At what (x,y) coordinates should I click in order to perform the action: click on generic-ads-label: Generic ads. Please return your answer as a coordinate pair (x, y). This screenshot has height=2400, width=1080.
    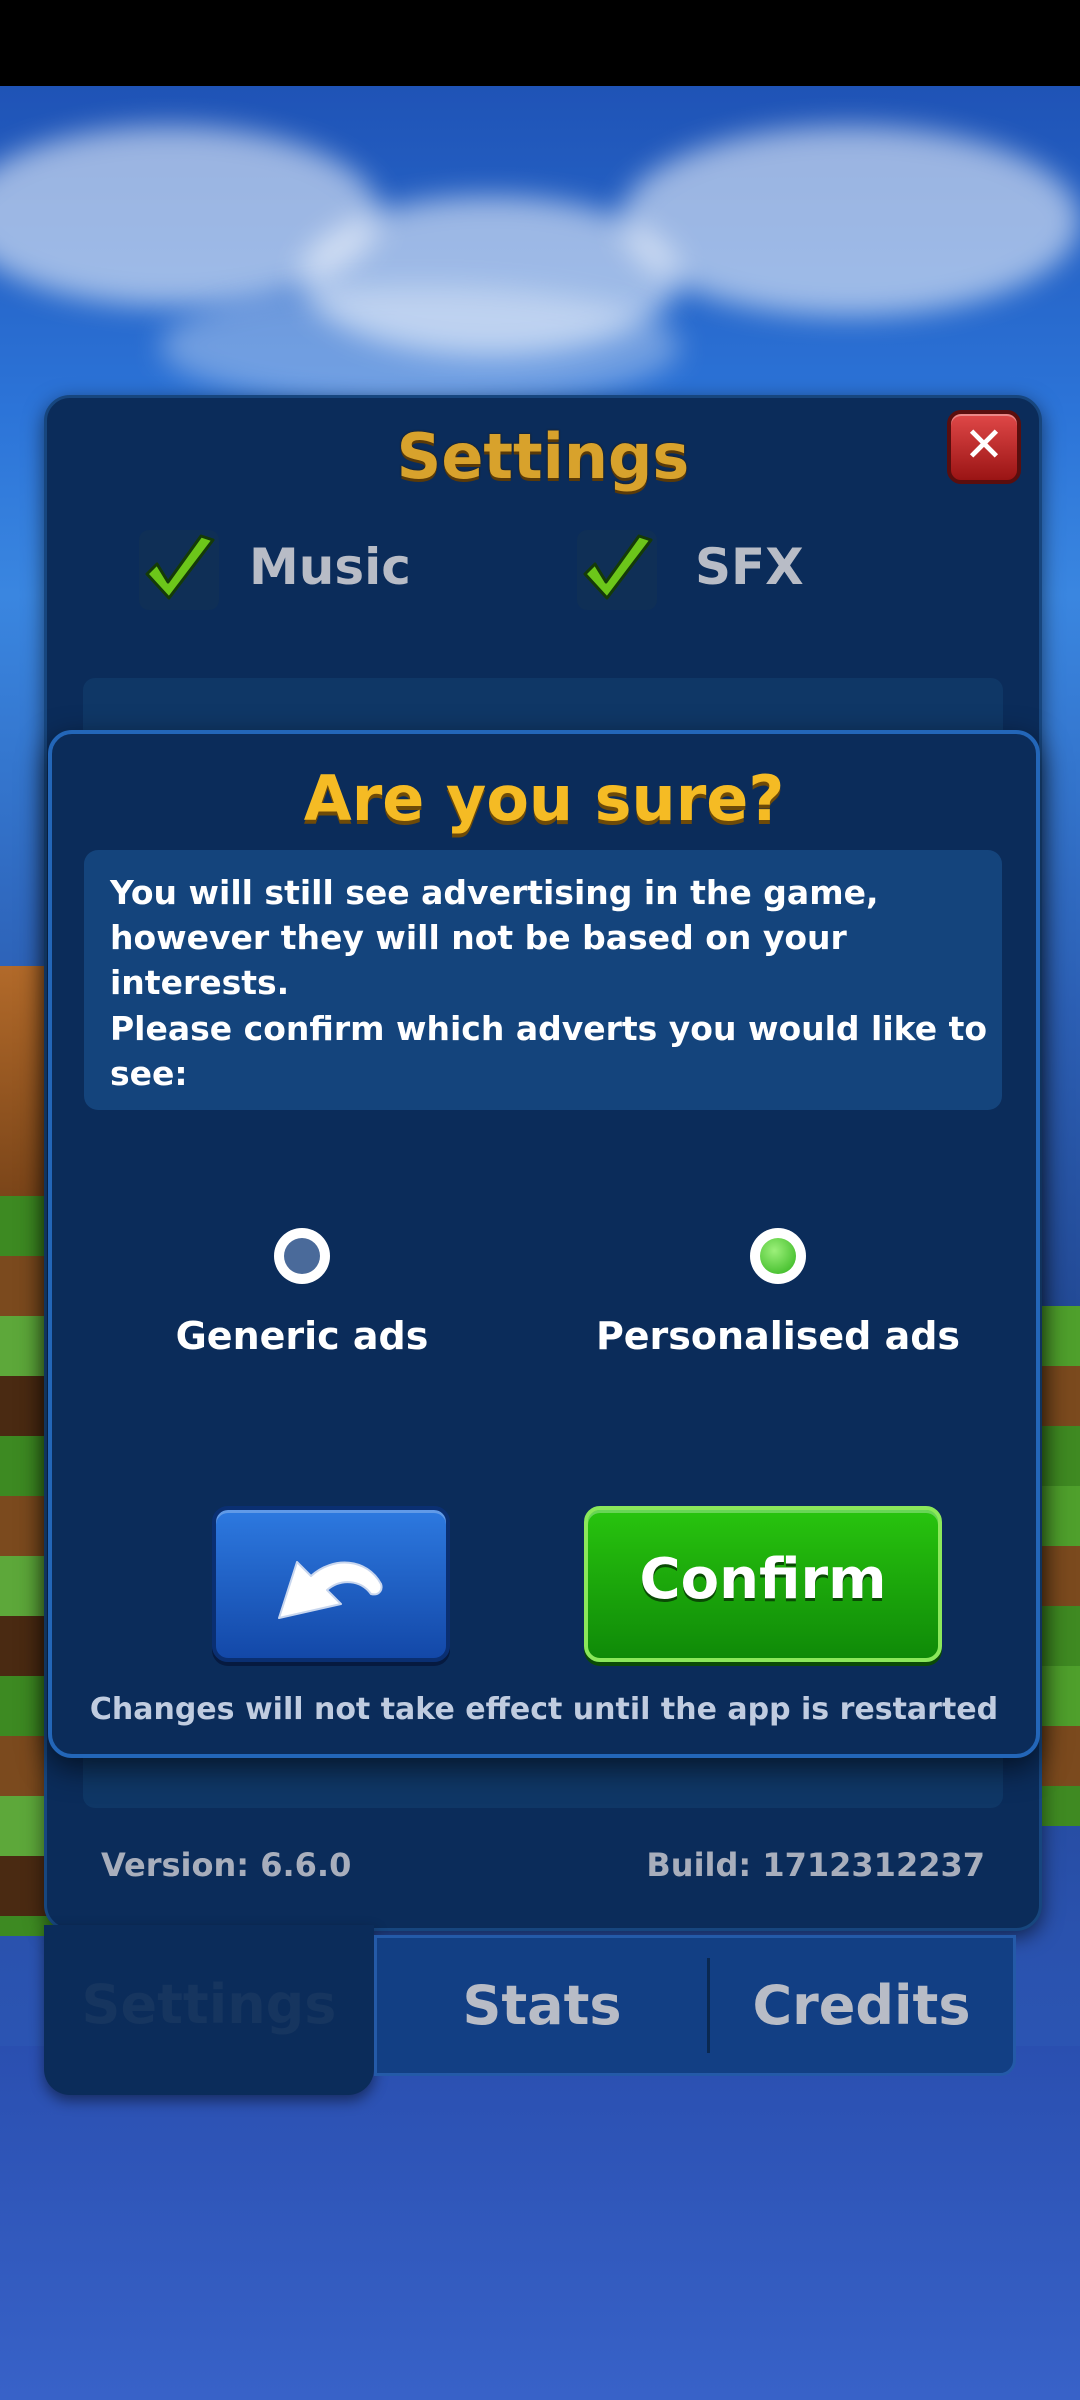
    Looking at the image, I should click on (302, 1336).